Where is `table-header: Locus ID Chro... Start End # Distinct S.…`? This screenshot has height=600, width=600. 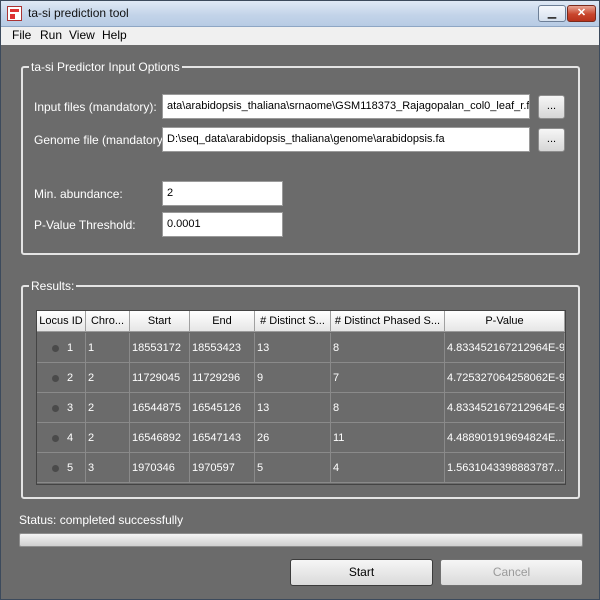
table-header: Locus ID Chro... Start End # Distinct S.… is located at coordinates (301, 321).